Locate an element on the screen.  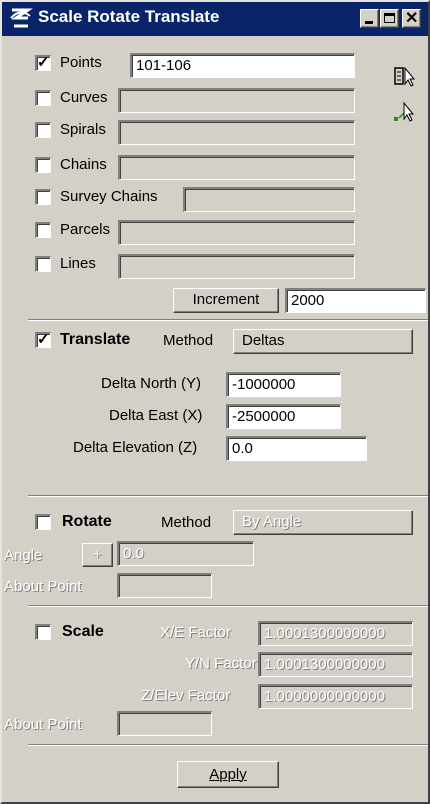
translate-method-label: Method is located at coordinates (188, 340).